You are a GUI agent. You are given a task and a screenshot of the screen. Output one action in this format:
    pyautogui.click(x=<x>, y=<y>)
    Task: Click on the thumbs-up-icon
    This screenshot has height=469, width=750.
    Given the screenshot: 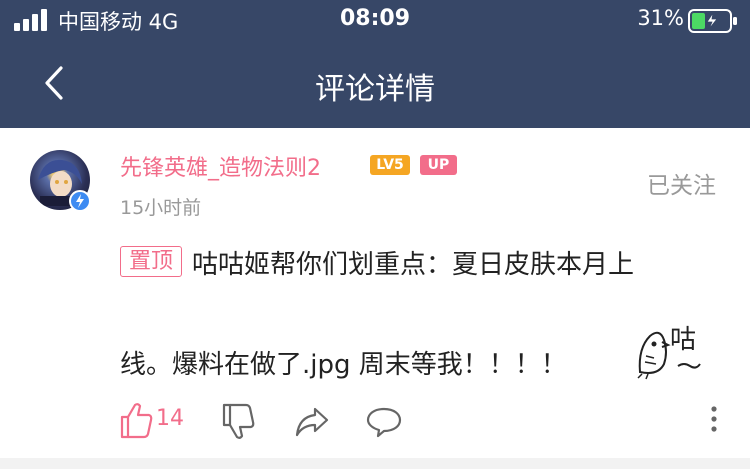 What is the action you would take?
    pyautogui.click(x=136, y=421)
    